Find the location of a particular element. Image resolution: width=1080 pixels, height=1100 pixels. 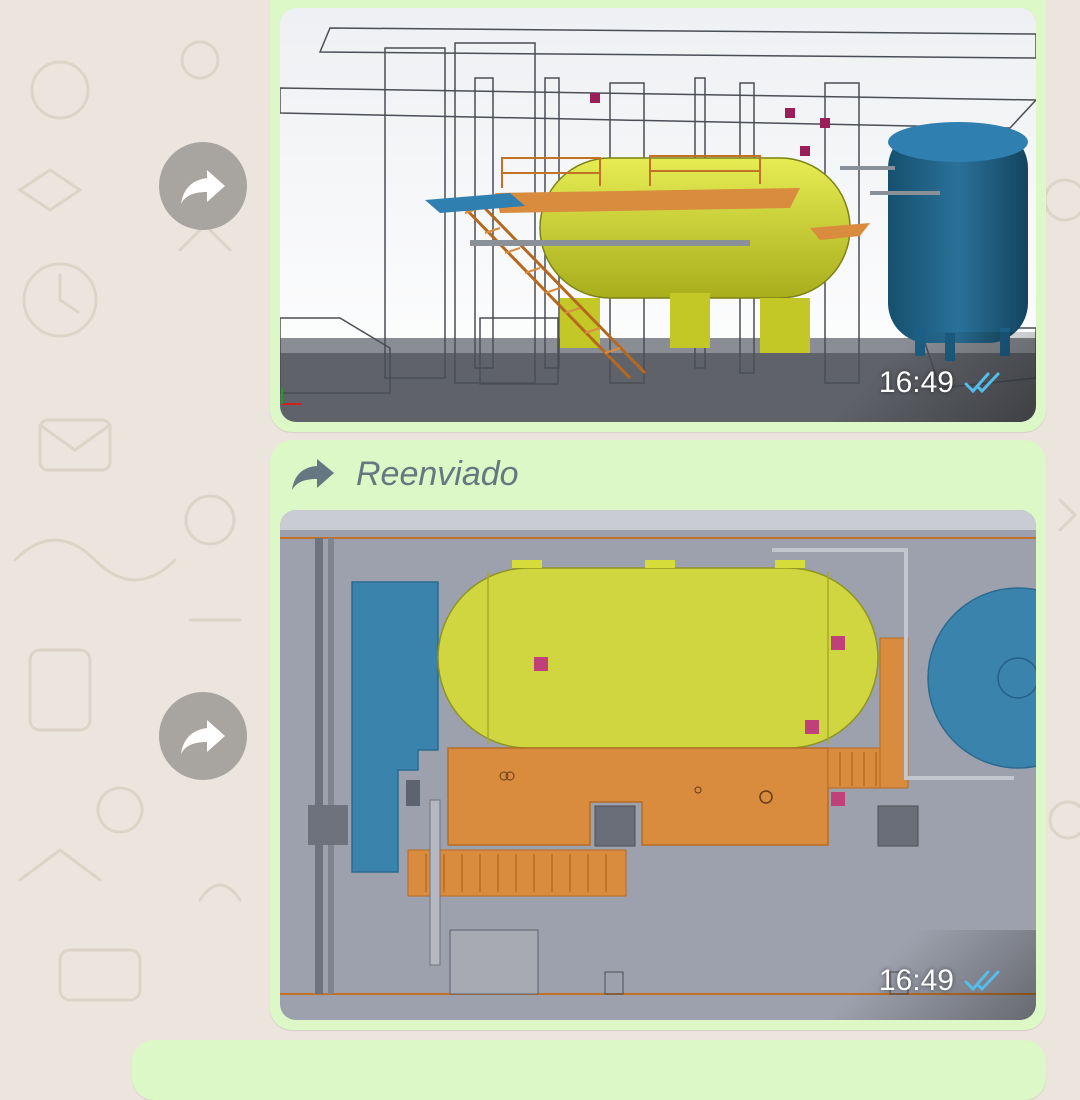

forwarded-arrow-icon is located at coordinates (313, 474).